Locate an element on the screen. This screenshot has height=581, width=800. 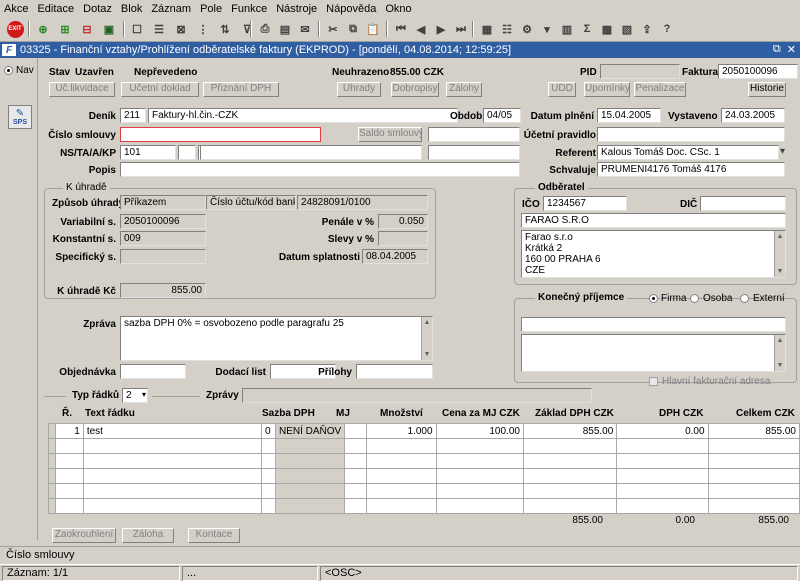
radio-firma is located at coordinates (653, 298).